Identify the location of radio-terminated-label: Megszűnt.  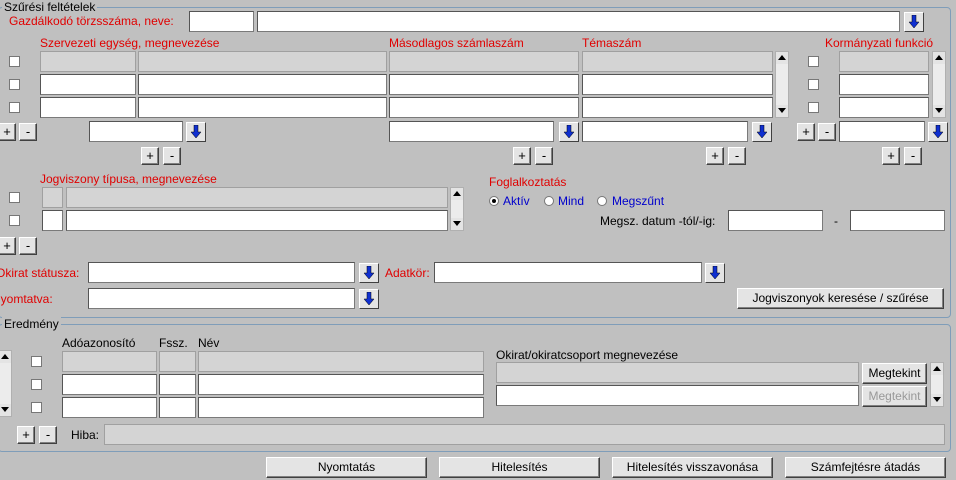
(638, 201).